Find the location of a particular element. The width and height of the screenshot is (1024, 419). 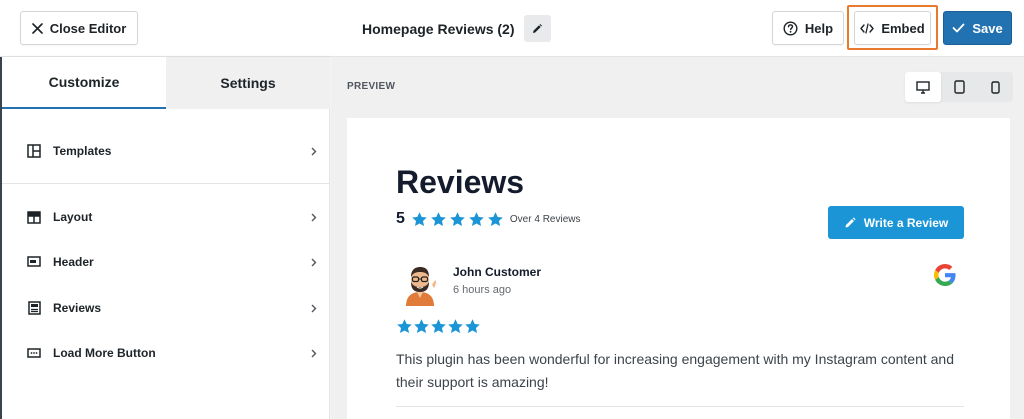

sidebar-item-label: Load More Button is located at coordinates (104, 353).